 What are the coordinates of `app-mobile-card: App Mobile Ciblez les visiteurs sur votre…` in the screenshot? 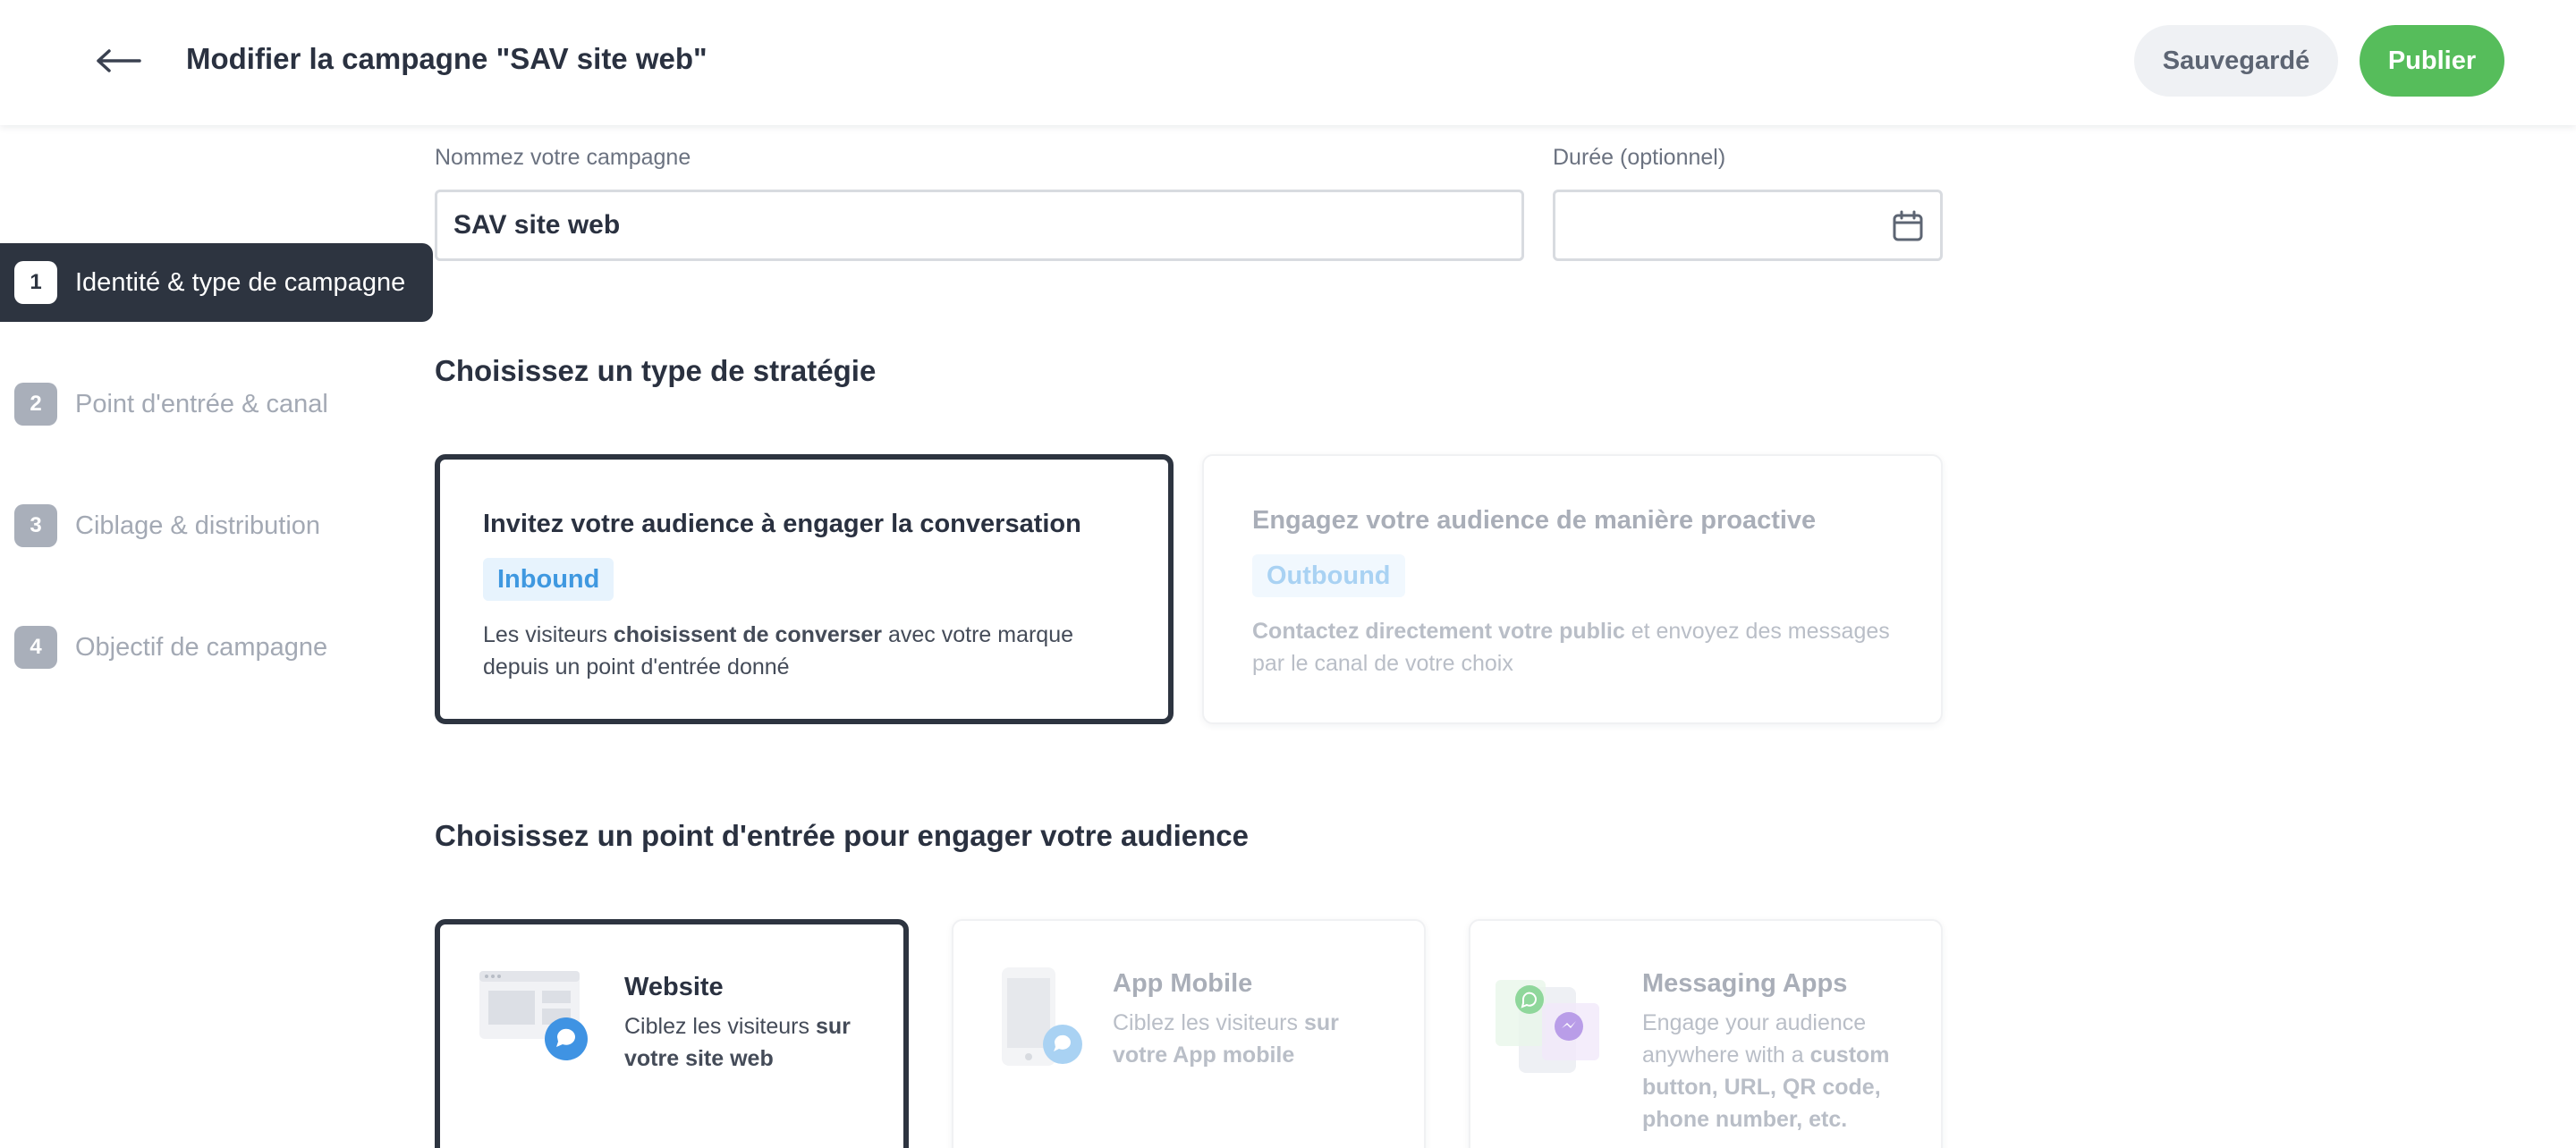 It's located at (1189, 1033).